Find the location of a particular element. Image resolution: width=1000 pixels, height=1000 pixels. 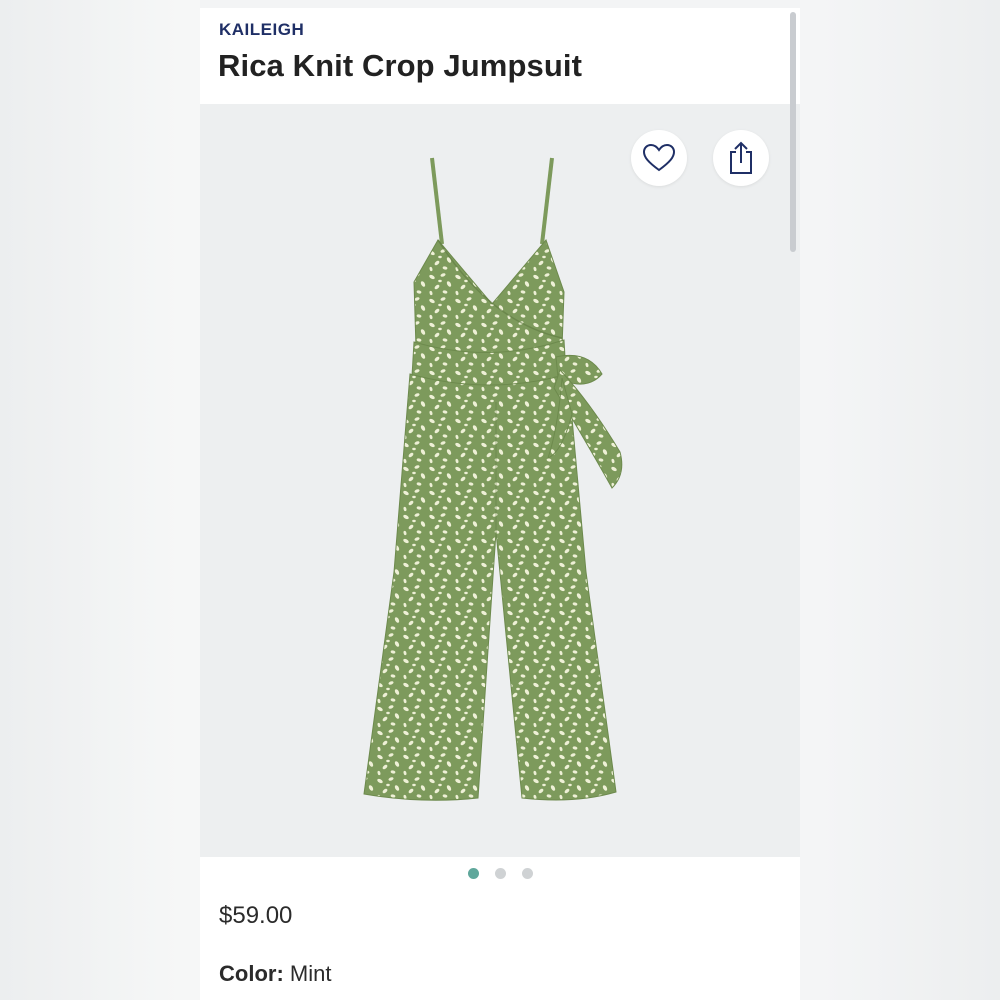

share-upload-icon is located at coordinates (741, 157).